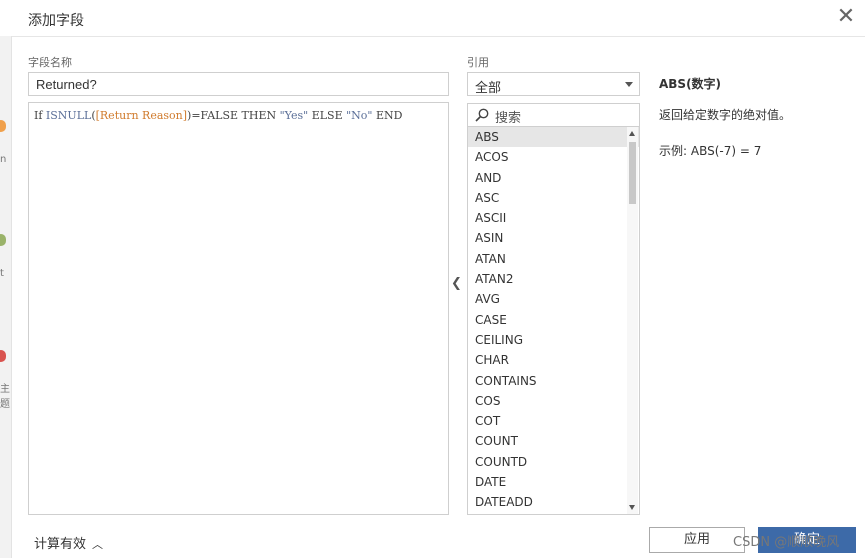 The image size is (865, 558). Describe the element at coordinates (553, 84) in the screenshot. I see `reference-category-select: 全部` at that location.